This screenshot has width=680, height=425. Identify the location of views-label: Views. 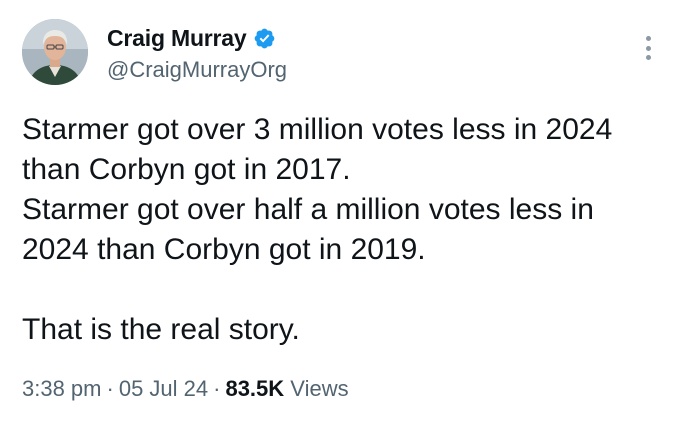
(319, 388).